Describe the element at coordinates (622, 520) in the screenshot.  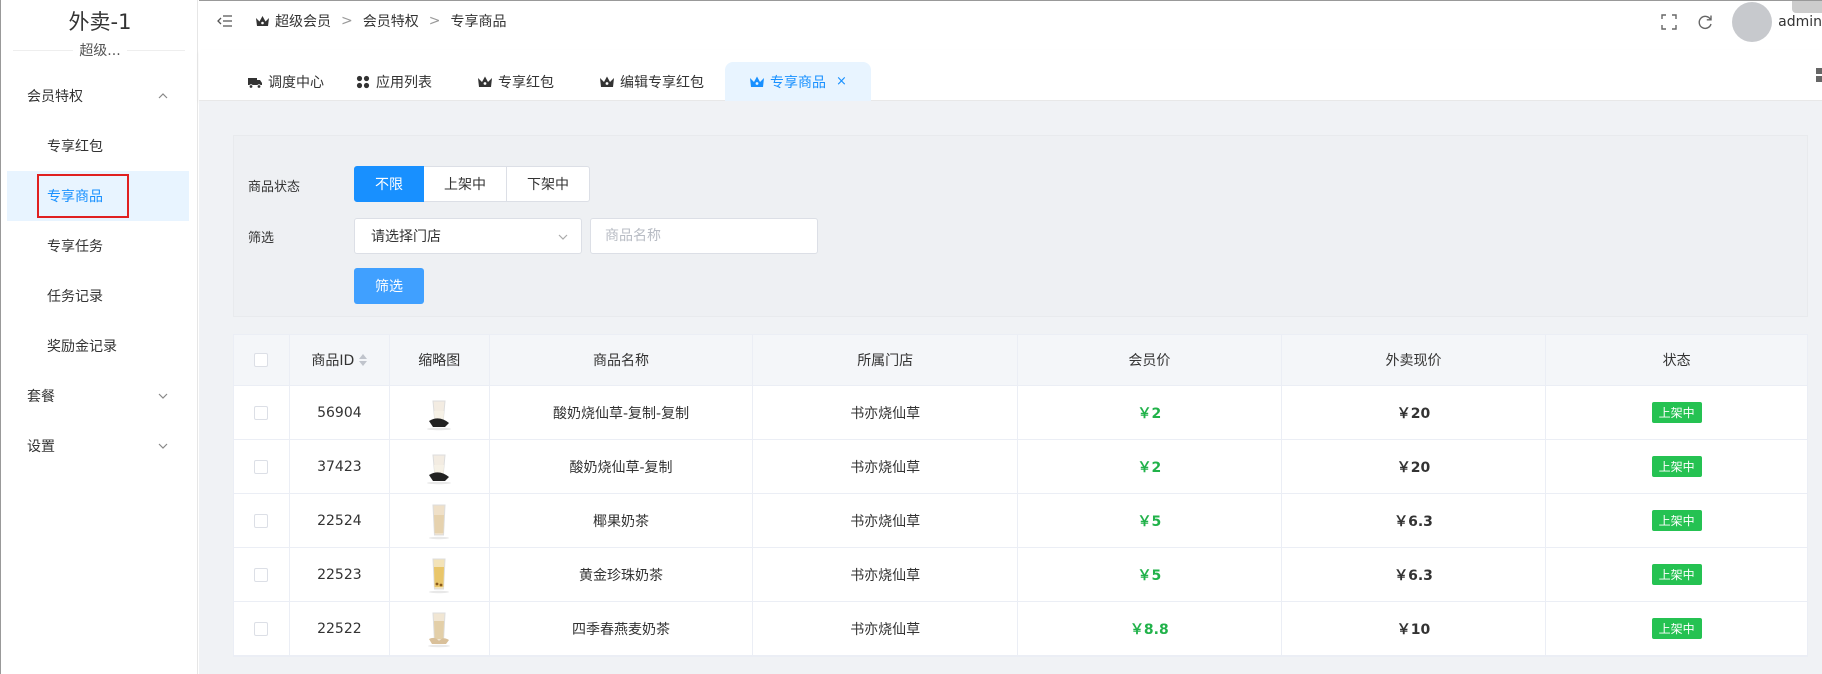
I see `product-name: 椰果奶茶` at that location.